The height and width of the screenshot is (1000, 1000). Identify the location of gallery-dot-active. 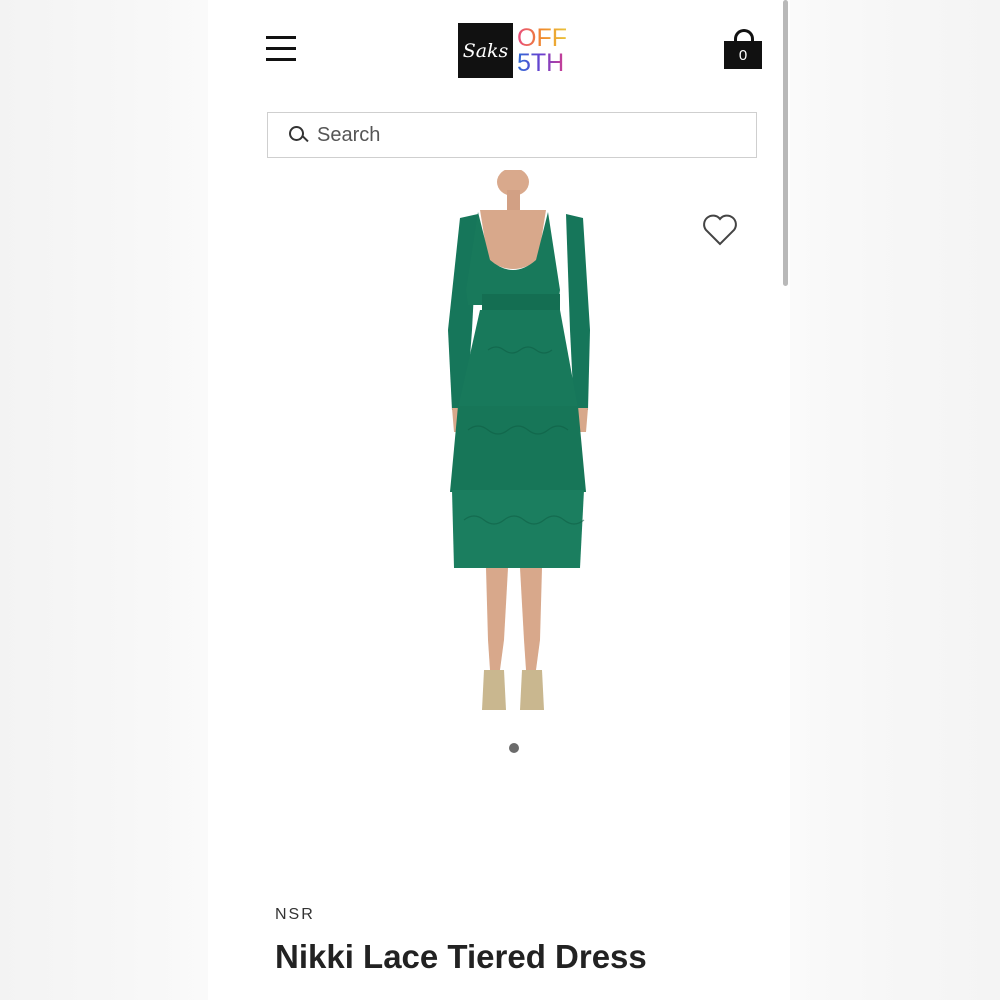
(514, 748).